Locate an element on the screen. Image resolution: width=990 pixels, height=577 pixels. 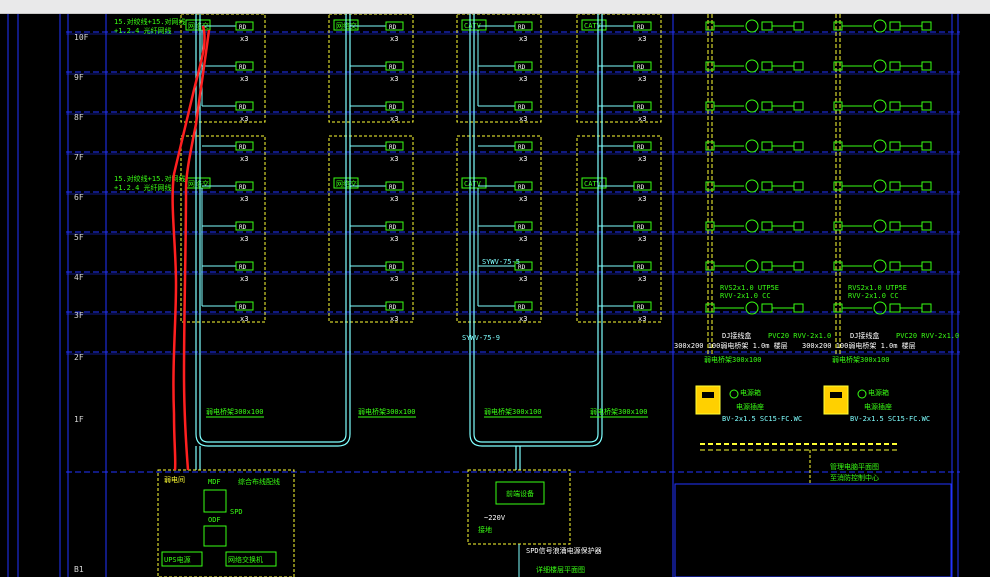
floor-label: 9F is located at coordinates (79, 77).